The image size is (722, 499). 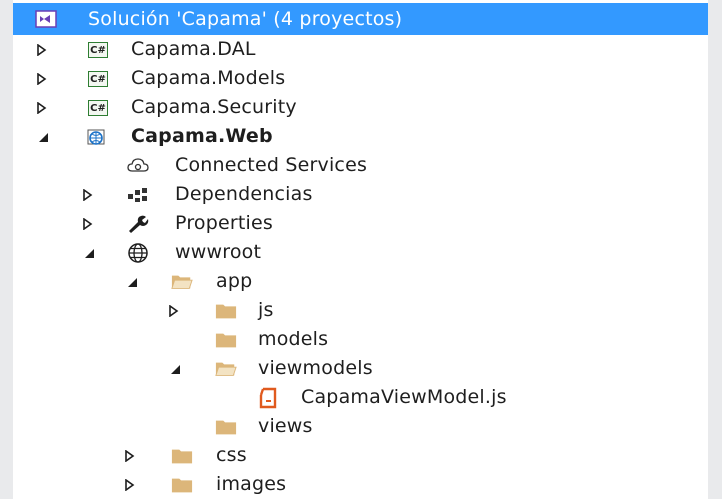 I want to click on tree-item-properties: Properties, so click(x=360, y=223).